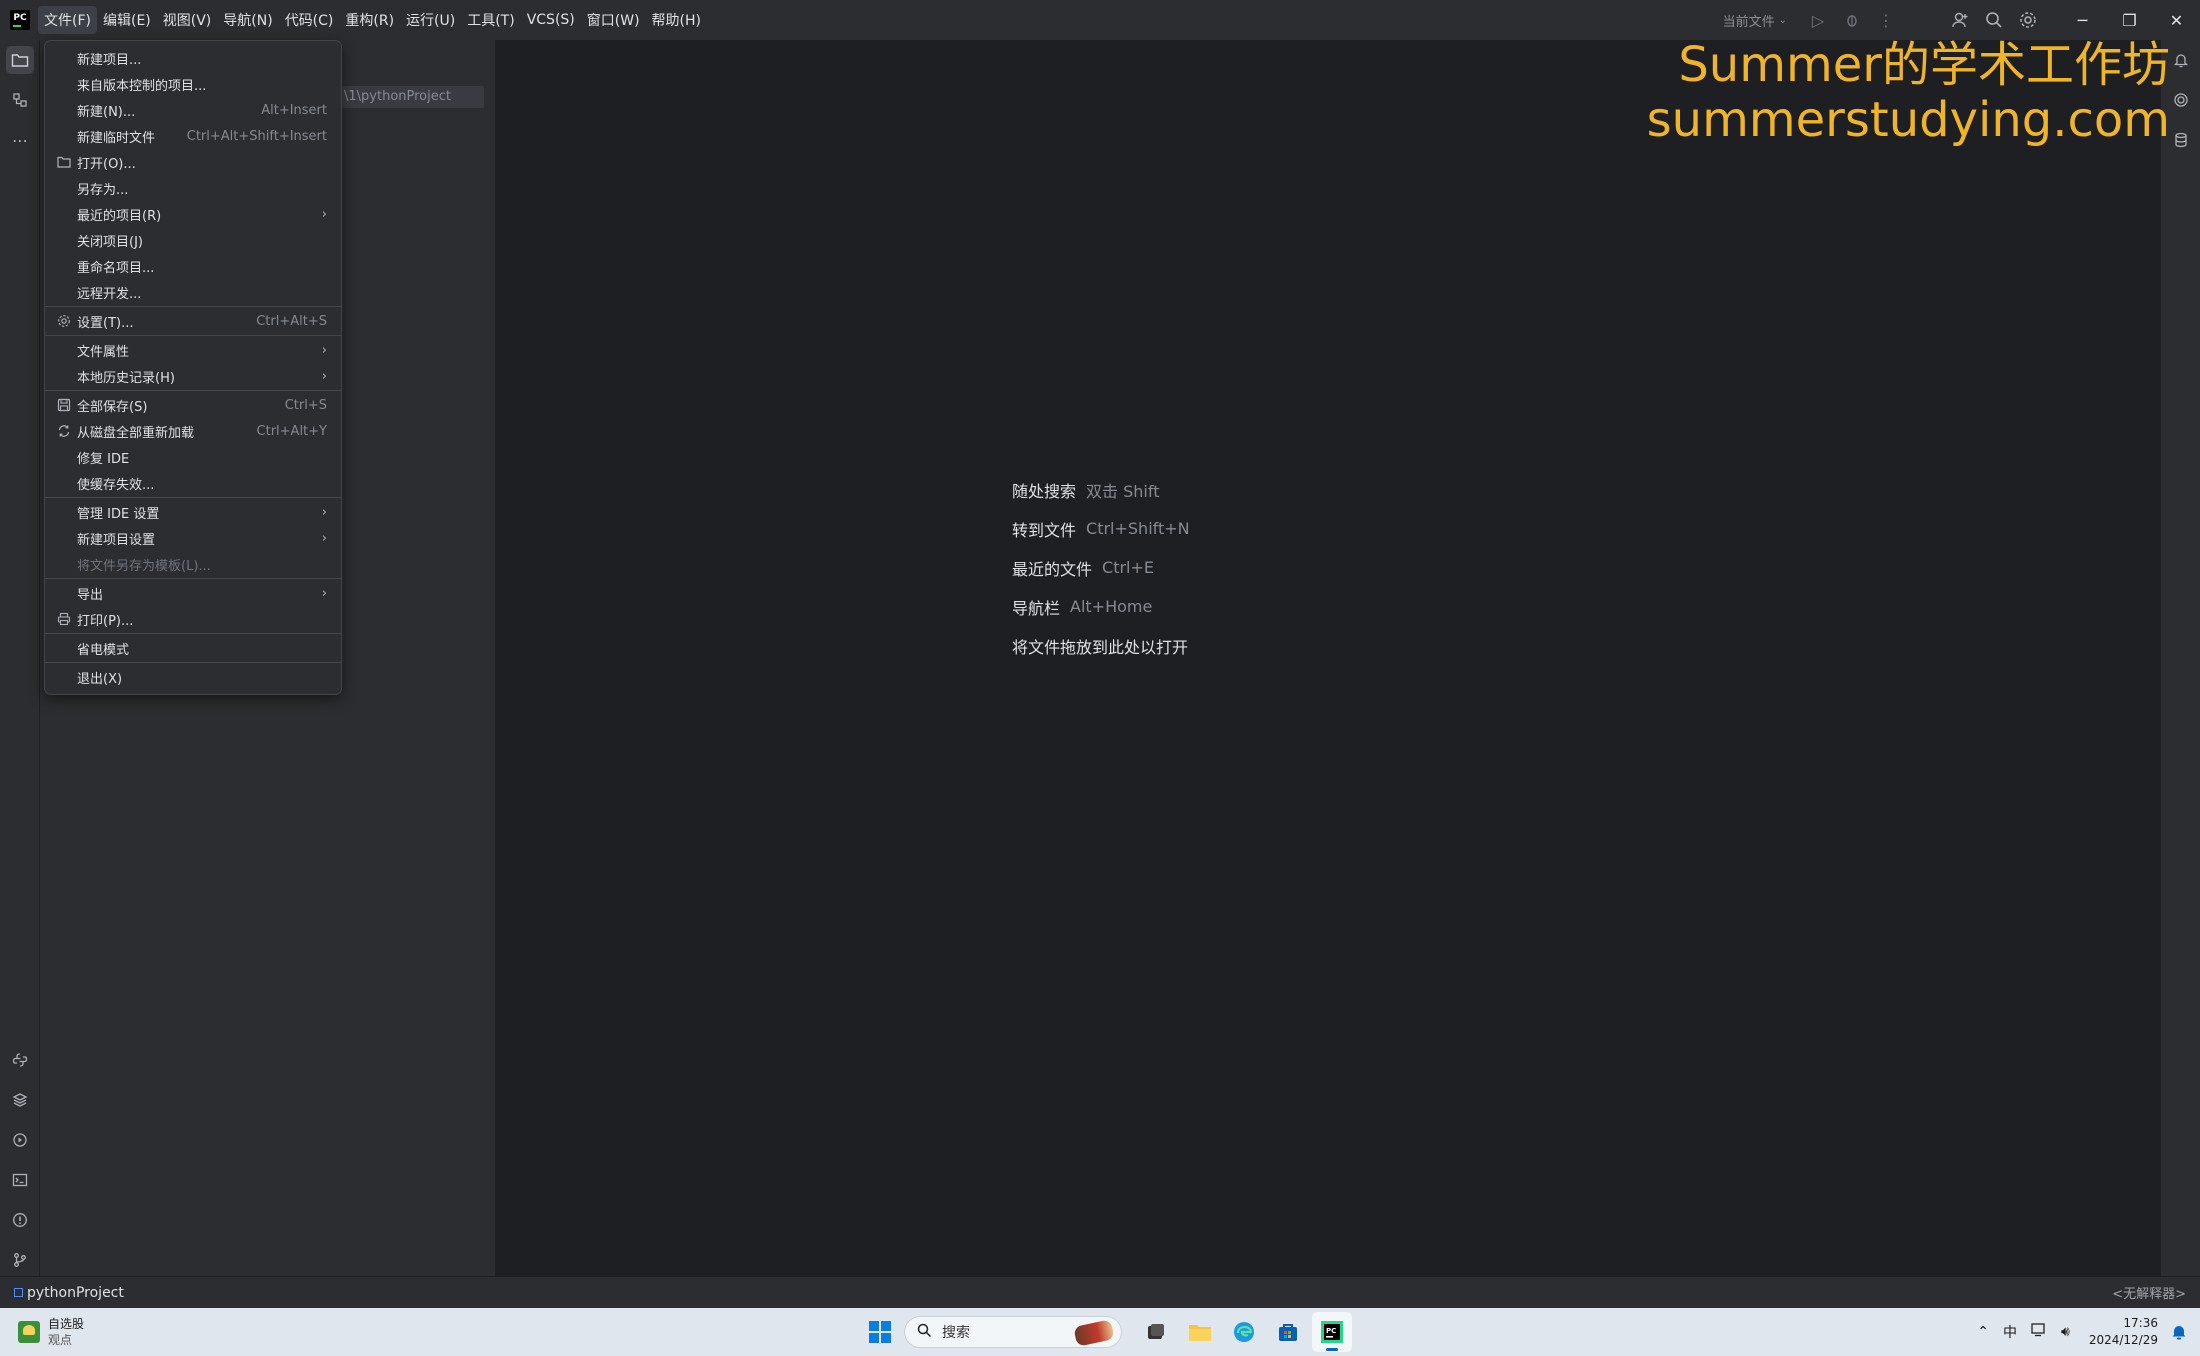 This screenshot has height=1356, width=2200. Describe the element at coordinates (103, 352) in the screenshot. I see `menu-item-label: 文件属性` at that location.